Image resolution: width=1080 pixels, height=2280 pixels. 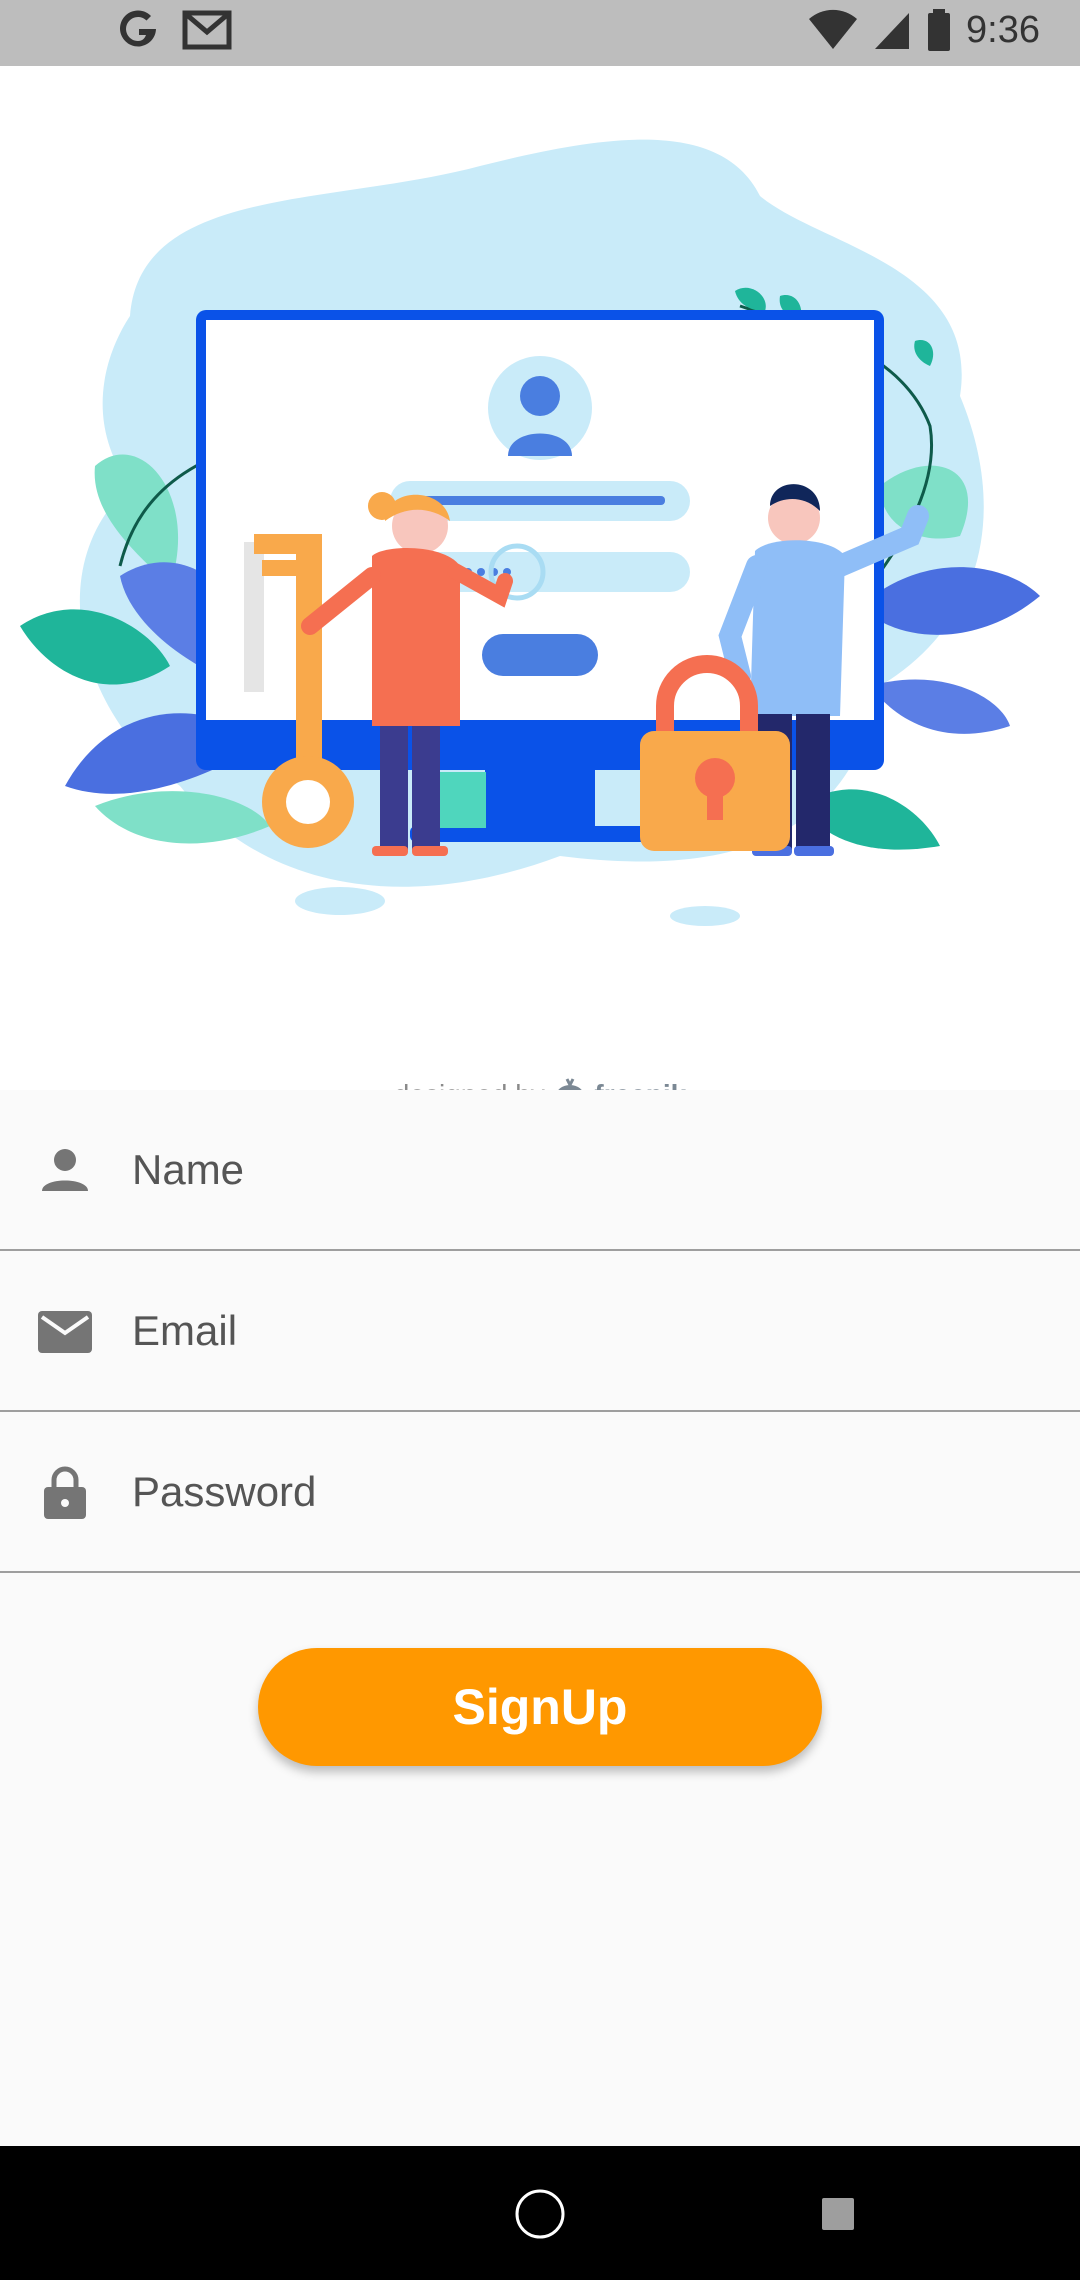 I want to click on mail-icon, so click(x=65, y=1331).